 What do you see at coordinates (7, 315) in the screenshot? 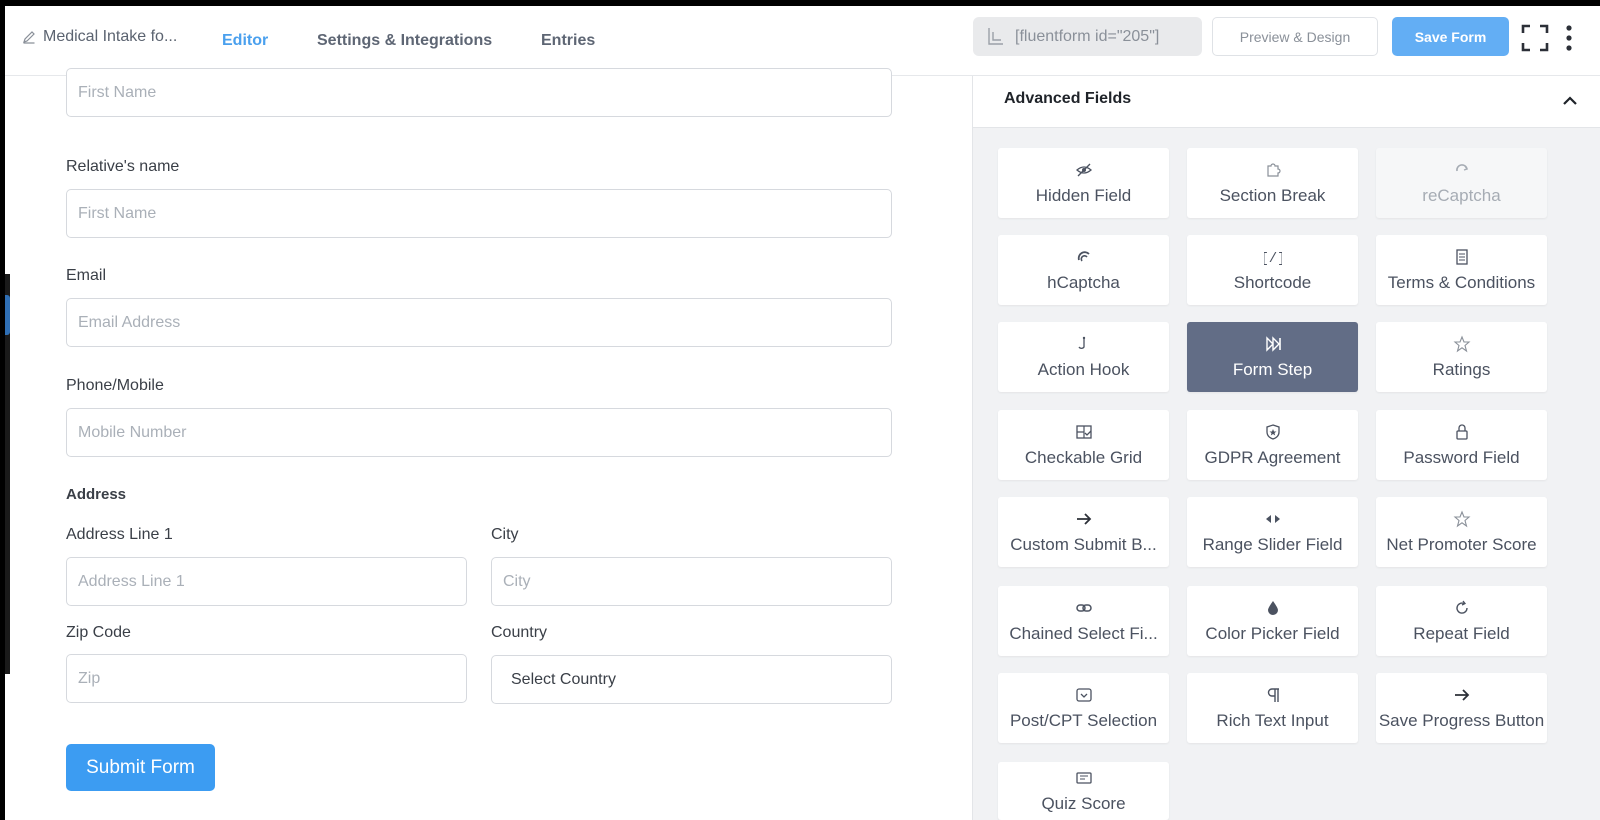
I see `collapse-handle` at bounding box center [7, 315].